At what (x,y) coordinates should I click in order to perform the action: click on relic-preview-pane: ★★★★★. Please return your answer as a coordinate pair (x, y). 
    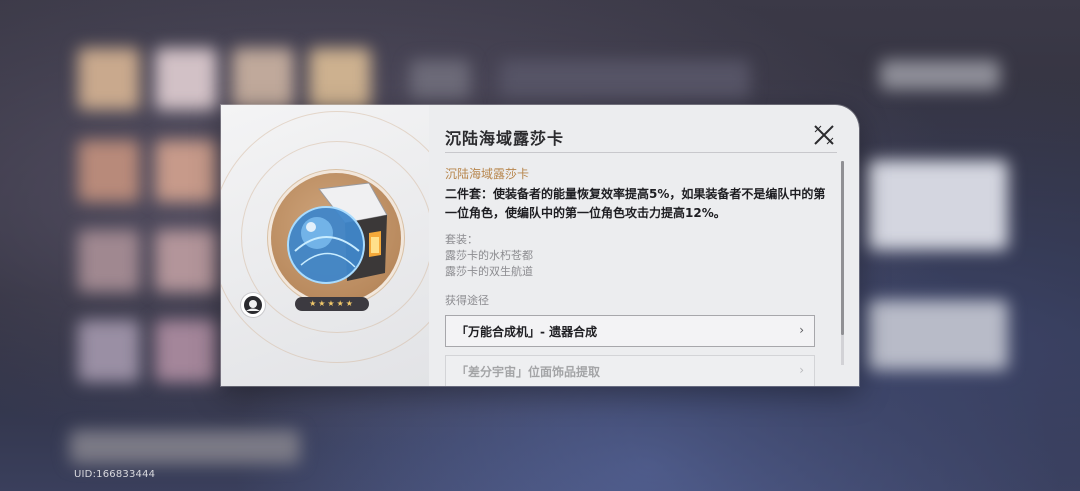
    Looking at the image, I should click on (325, 245).